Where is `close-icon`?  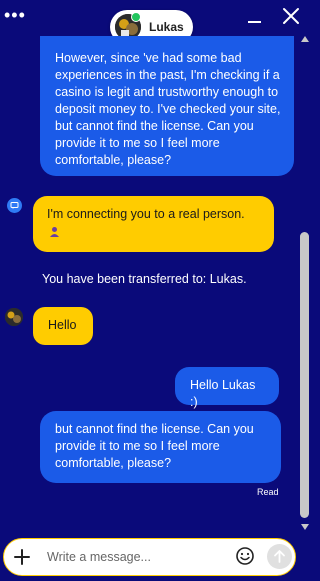
close-icon is located at coordinates (292, 17).